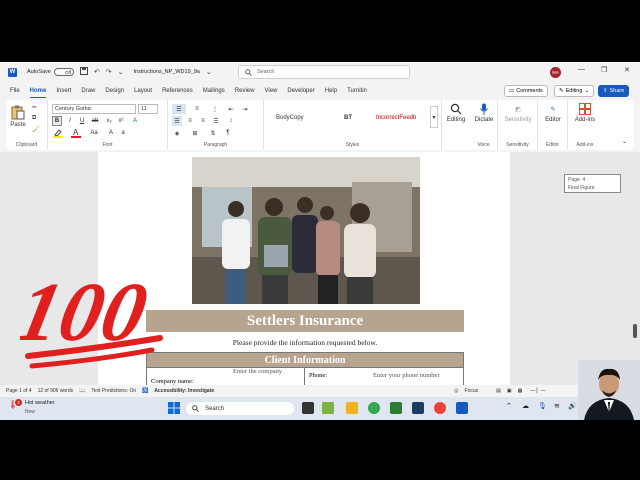  What do you see at coordinates (456, 120) in the screenshot?
I see `editing-button: Editing` at bounding box center [456, 120].